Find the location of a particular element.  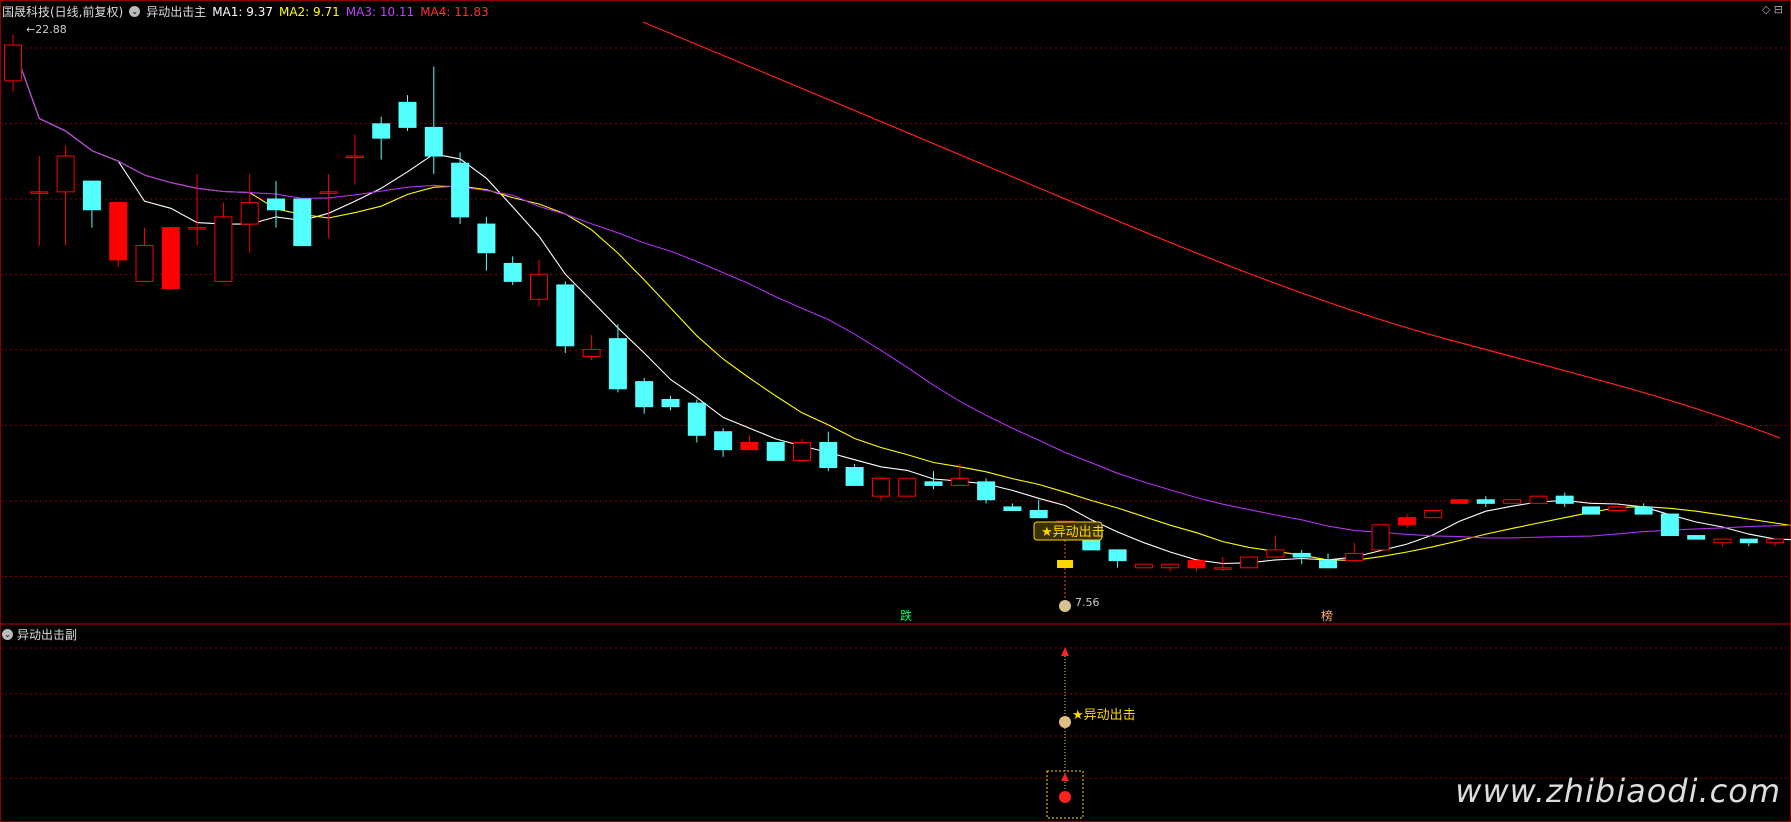

sub-panel-title: 异动出击副 is located at coordinates (47, 634).